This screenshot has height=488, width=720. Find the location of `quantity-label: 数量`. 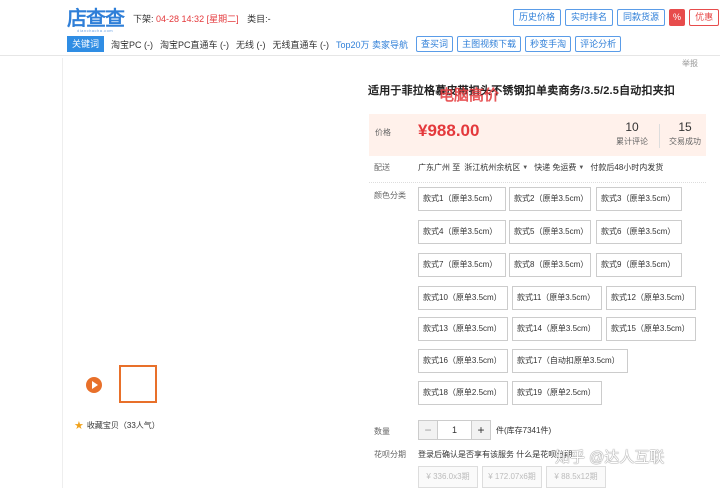

quantity-label: 数量 is located at coordinates (382, 431).